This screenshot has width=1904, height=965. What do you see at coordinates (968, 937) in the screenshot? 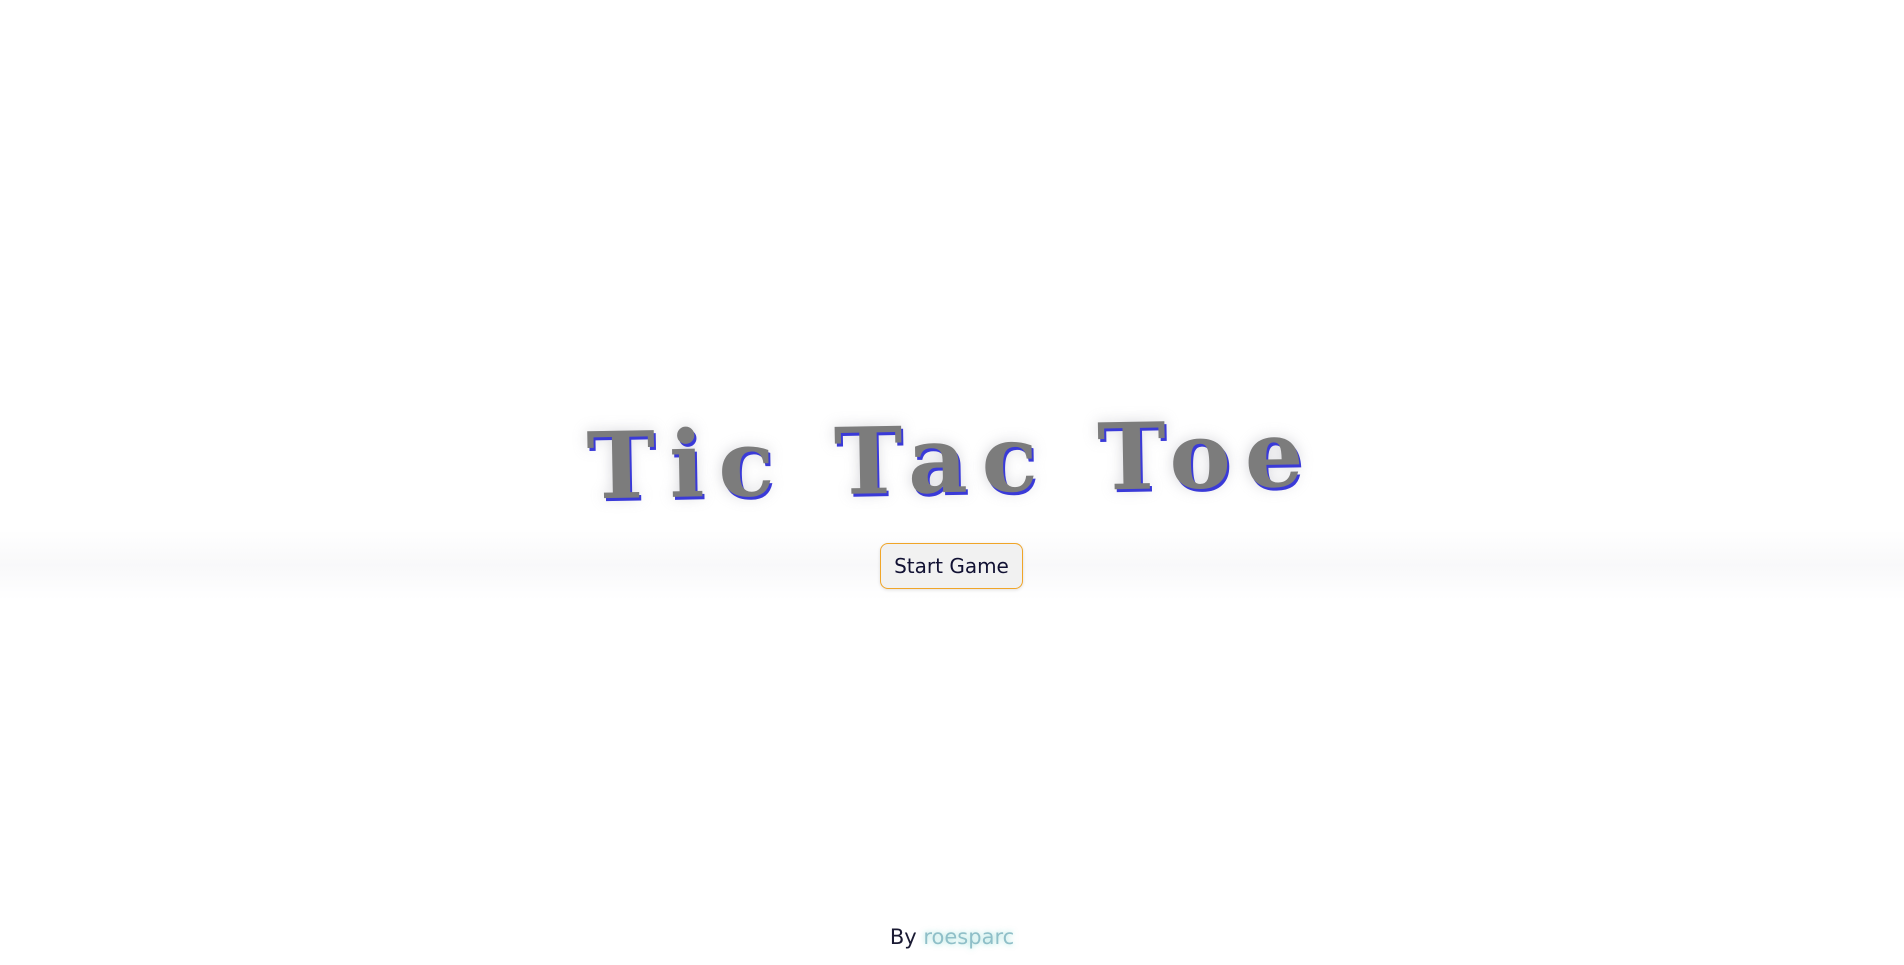
I see `author-link: roesparc` at bounding box center [968, 937].